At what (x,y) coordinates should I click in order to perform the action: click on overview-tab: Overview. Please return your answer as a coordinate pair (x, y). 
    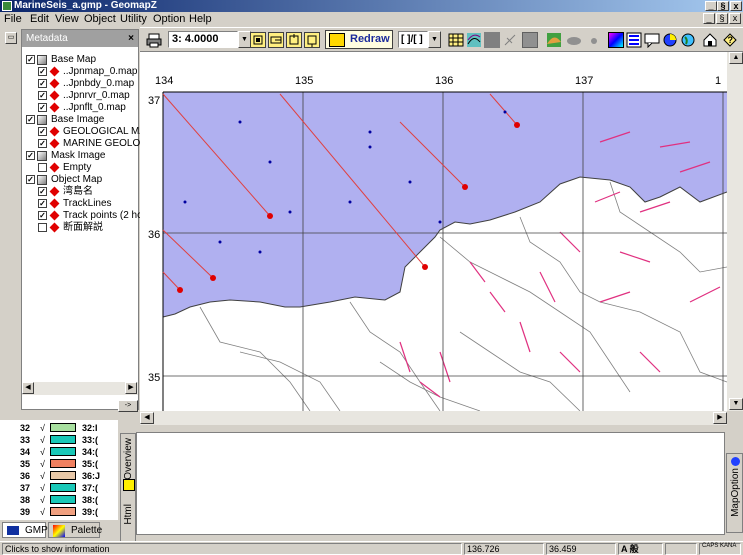
    Looking at the image, I should click on (128, 459).